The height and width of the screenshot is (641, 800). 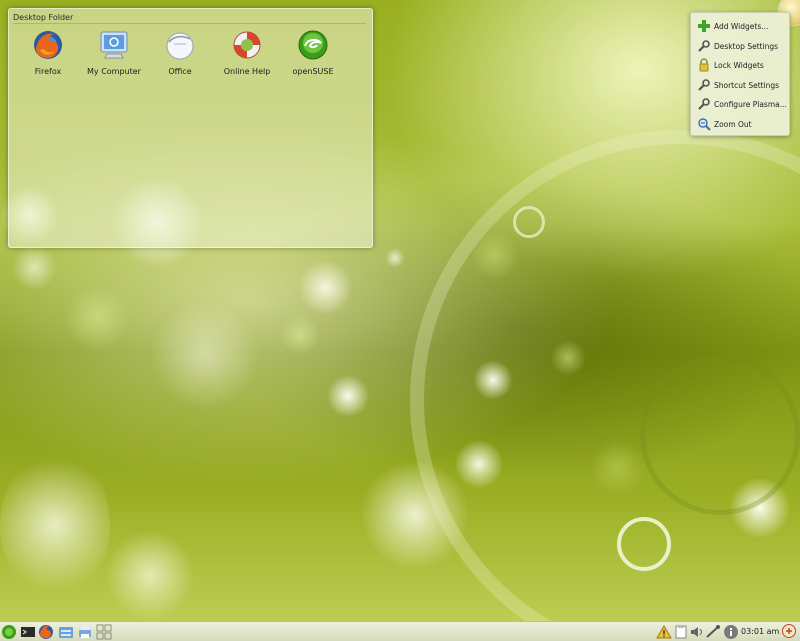 What do you see at coordinates (189, 23) in the screenshot?
I see `folder-divider` at bounding box center [189, 23].